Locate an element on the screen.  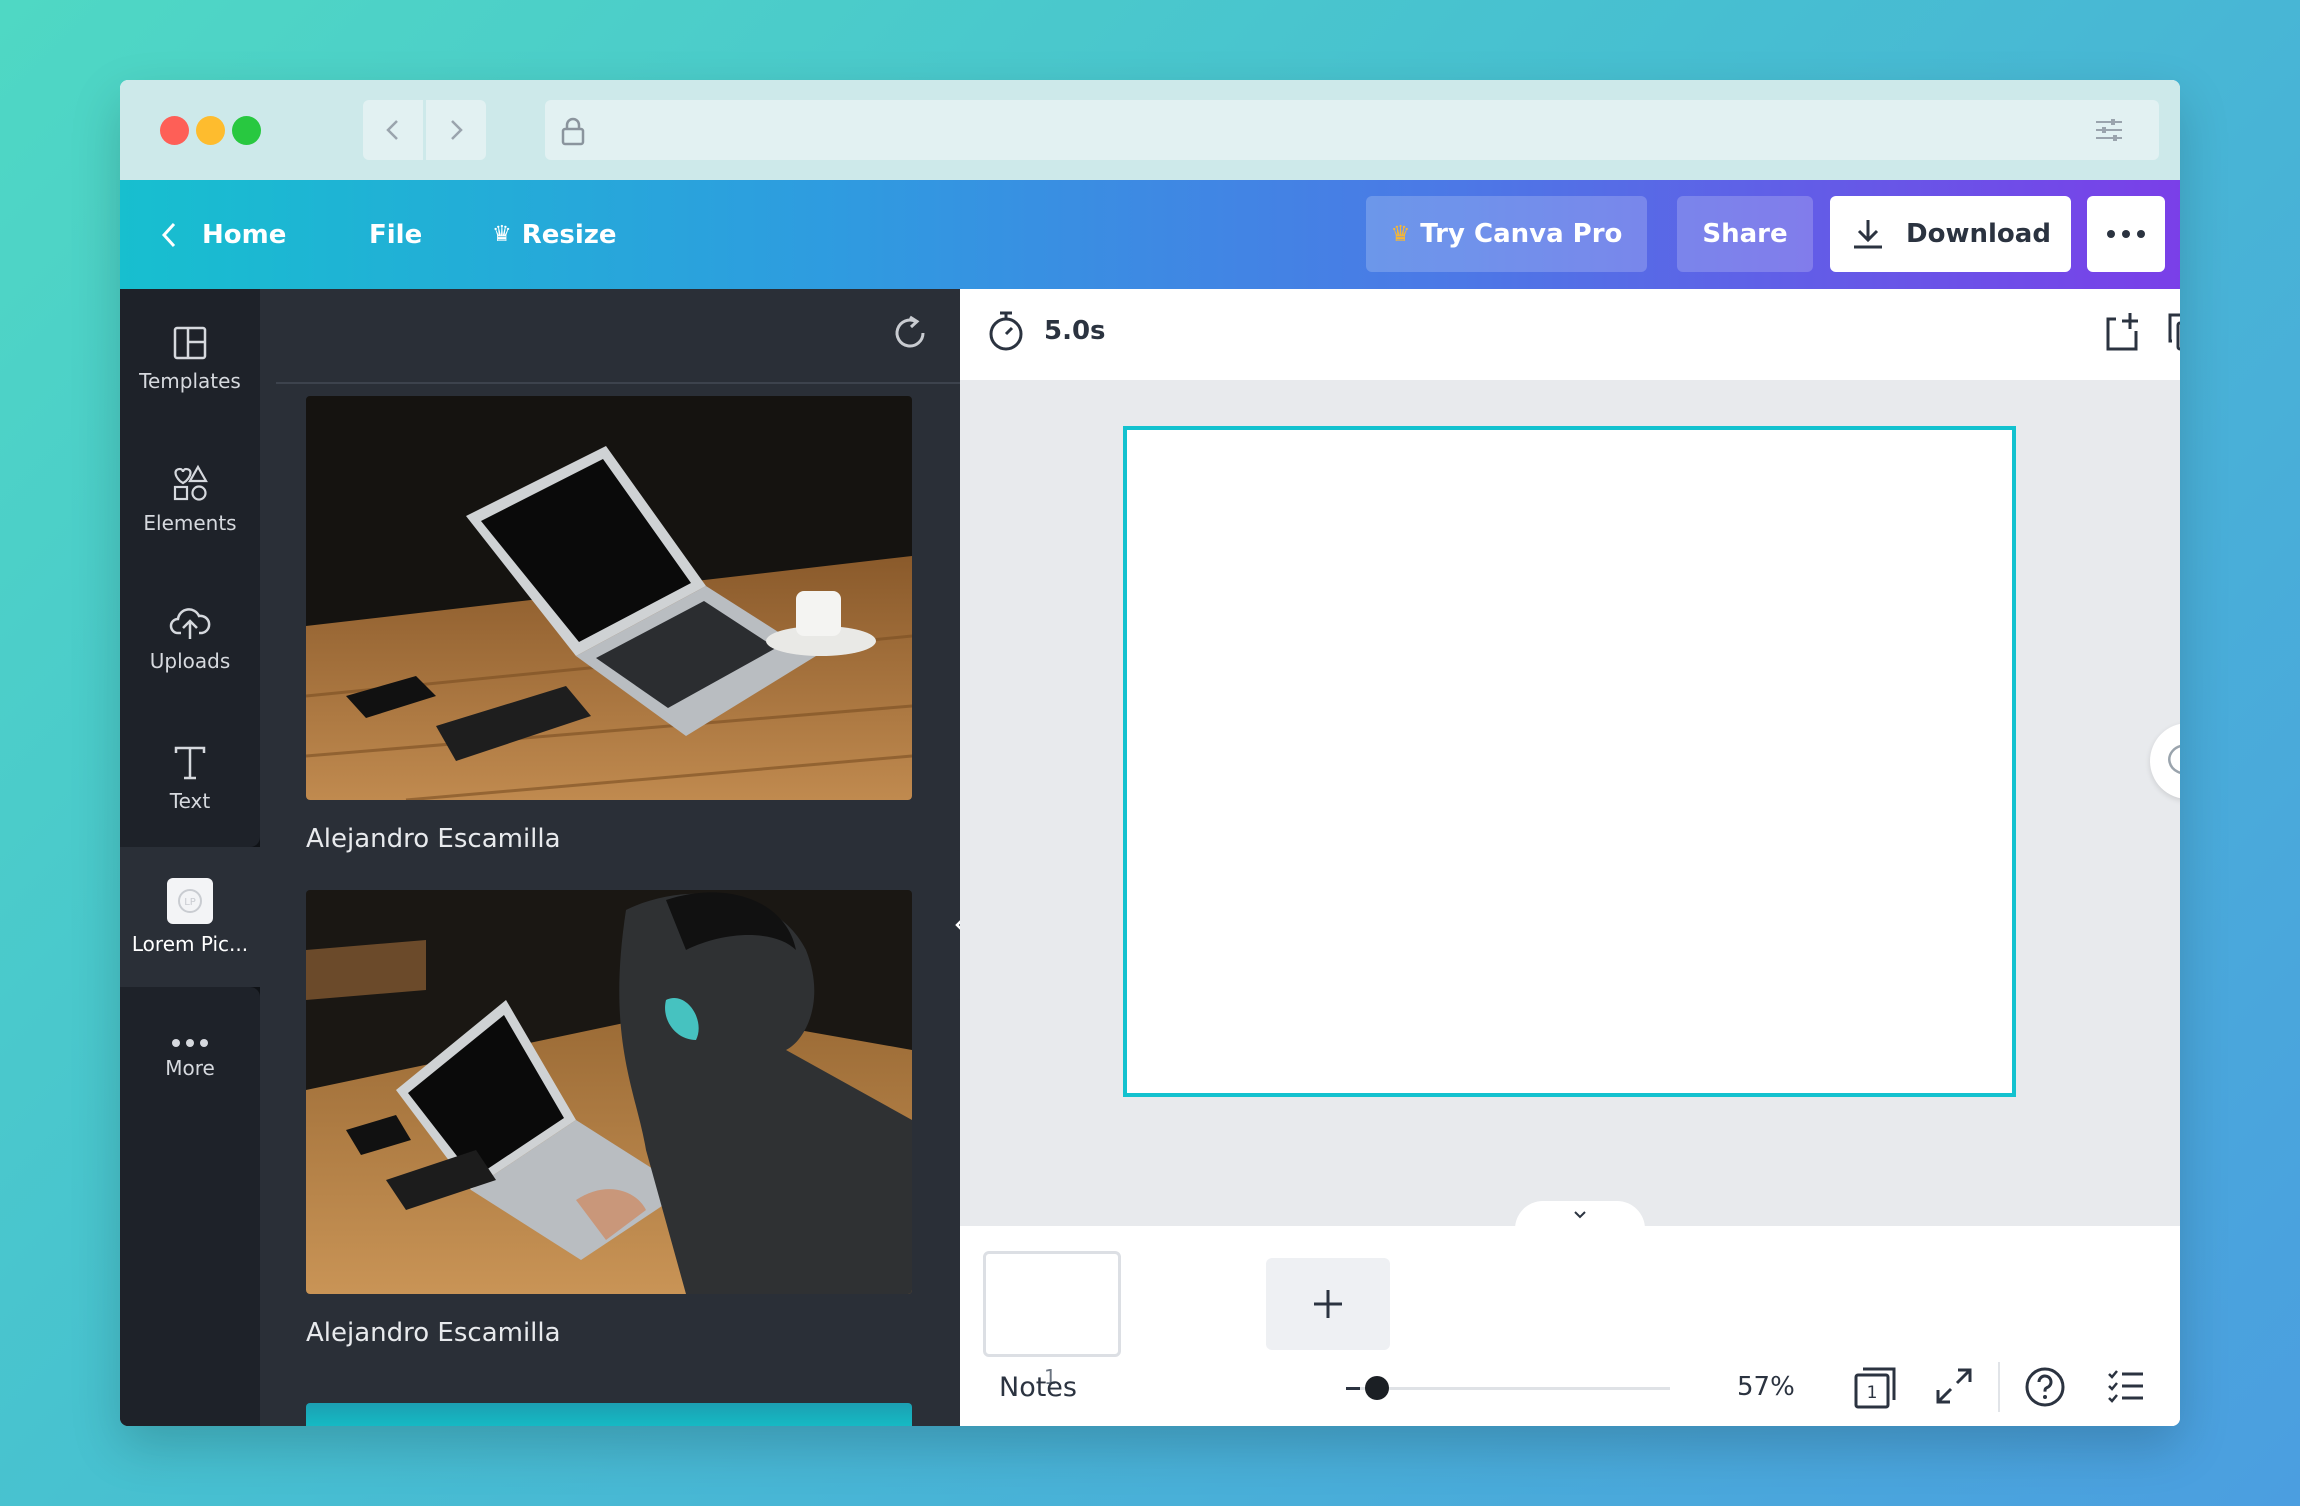
page-count-button: 1 is located at coordinates (1875, 1390).